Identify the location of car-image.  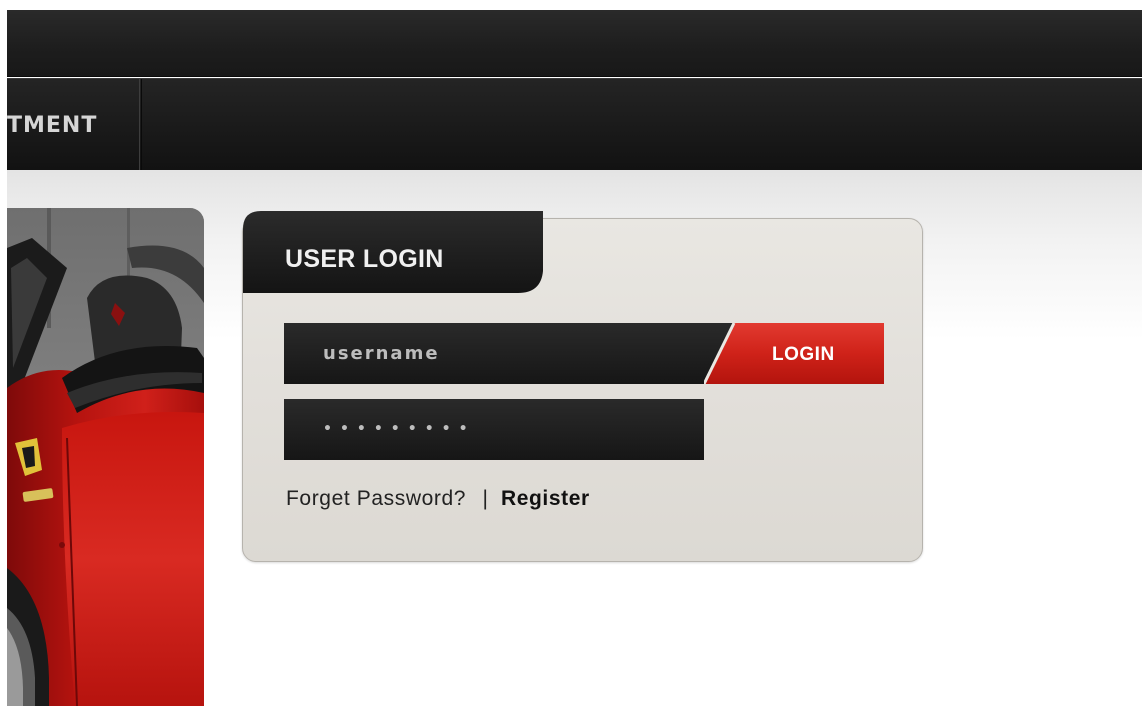
(105, 457).